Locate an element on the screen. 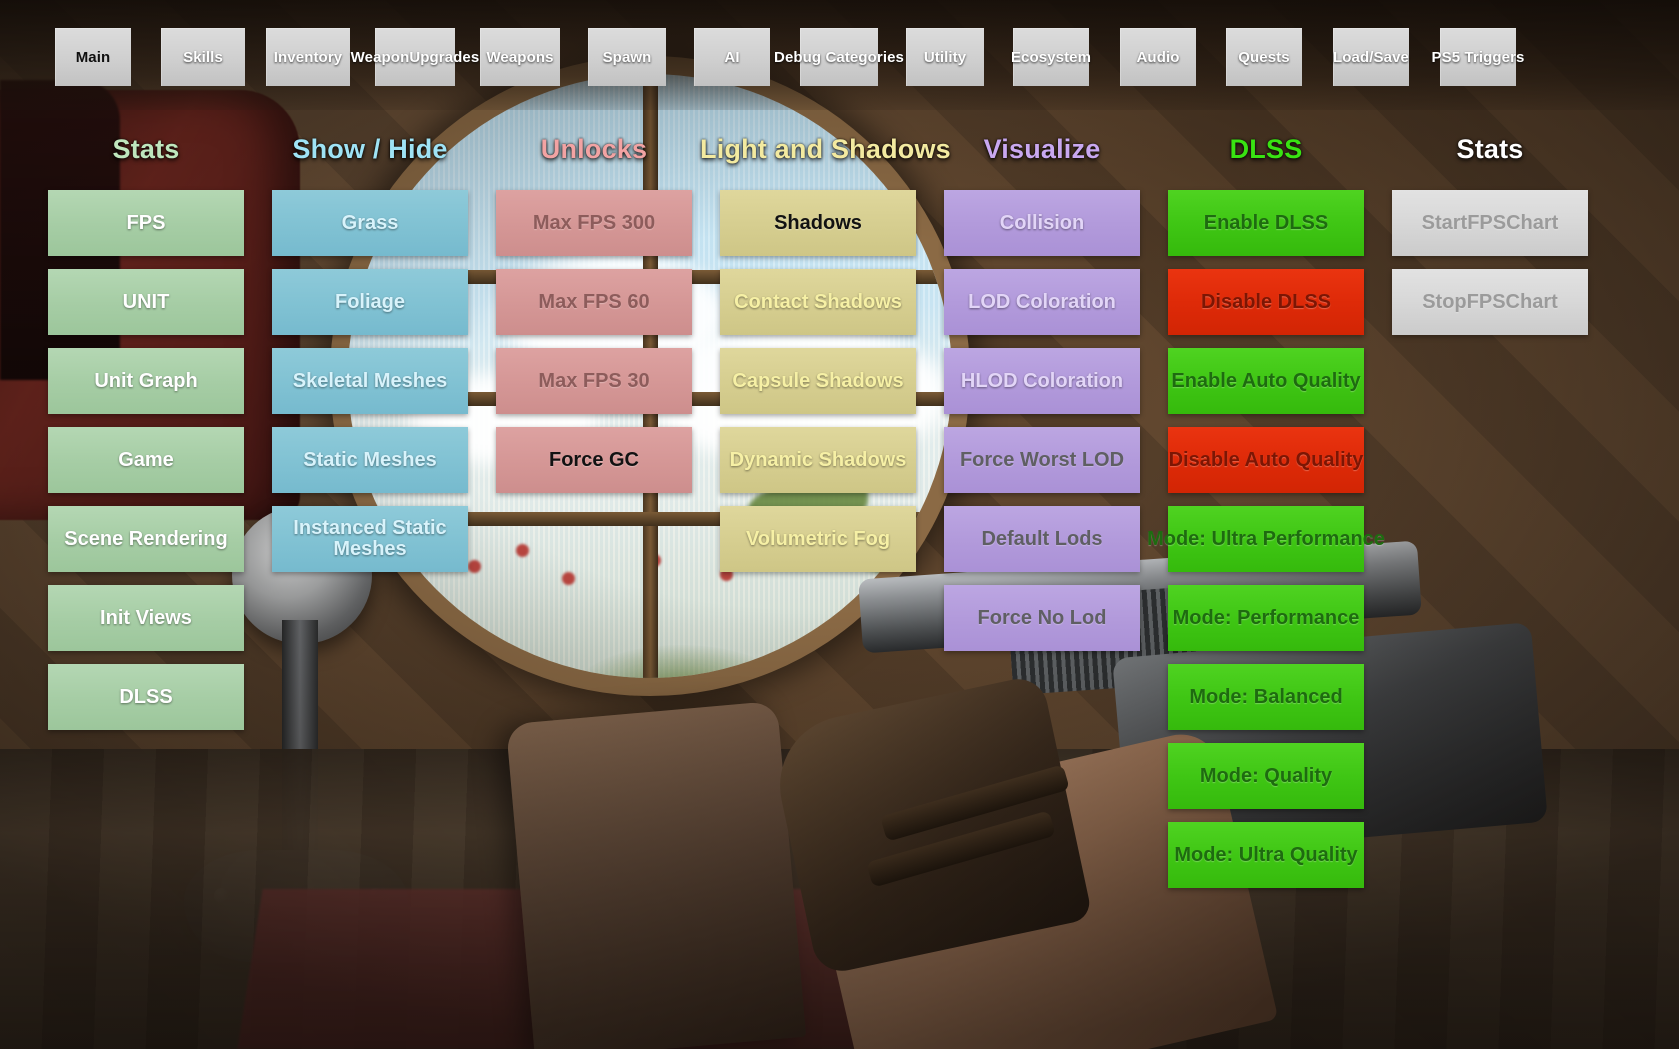 This screenshot has height=1049, width=1679. button-unit-graph: Unit Graph is located at coordinates (146, 381).